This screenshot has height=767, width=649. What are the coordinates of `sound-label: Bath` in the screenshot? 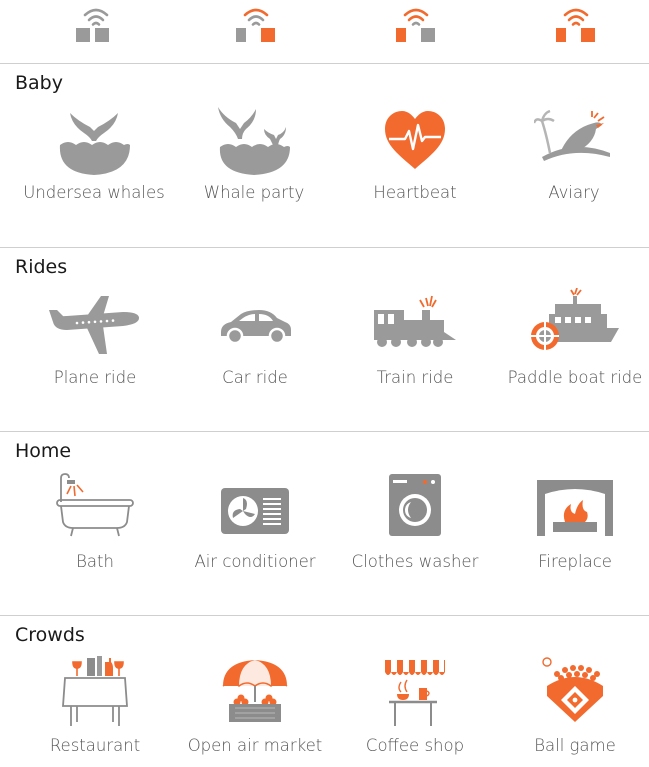 It's located at (95, 561).